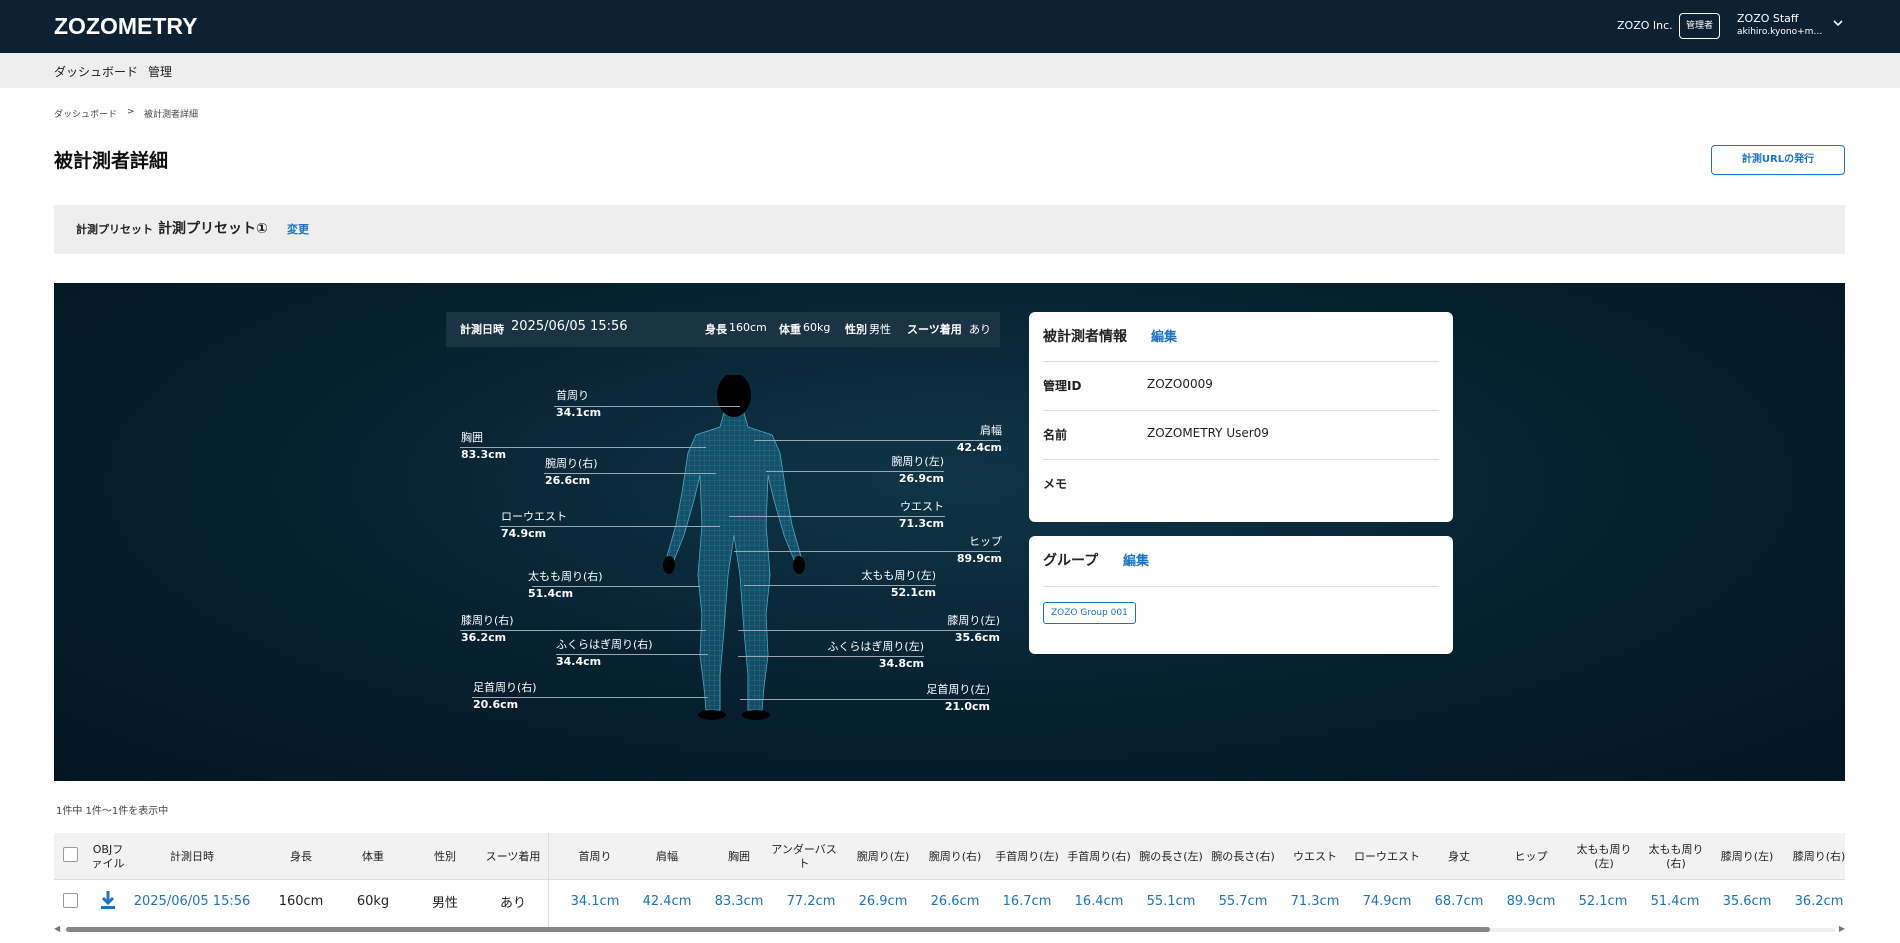  I want to click on col-obj: OBJファイル, so click(108, 856).